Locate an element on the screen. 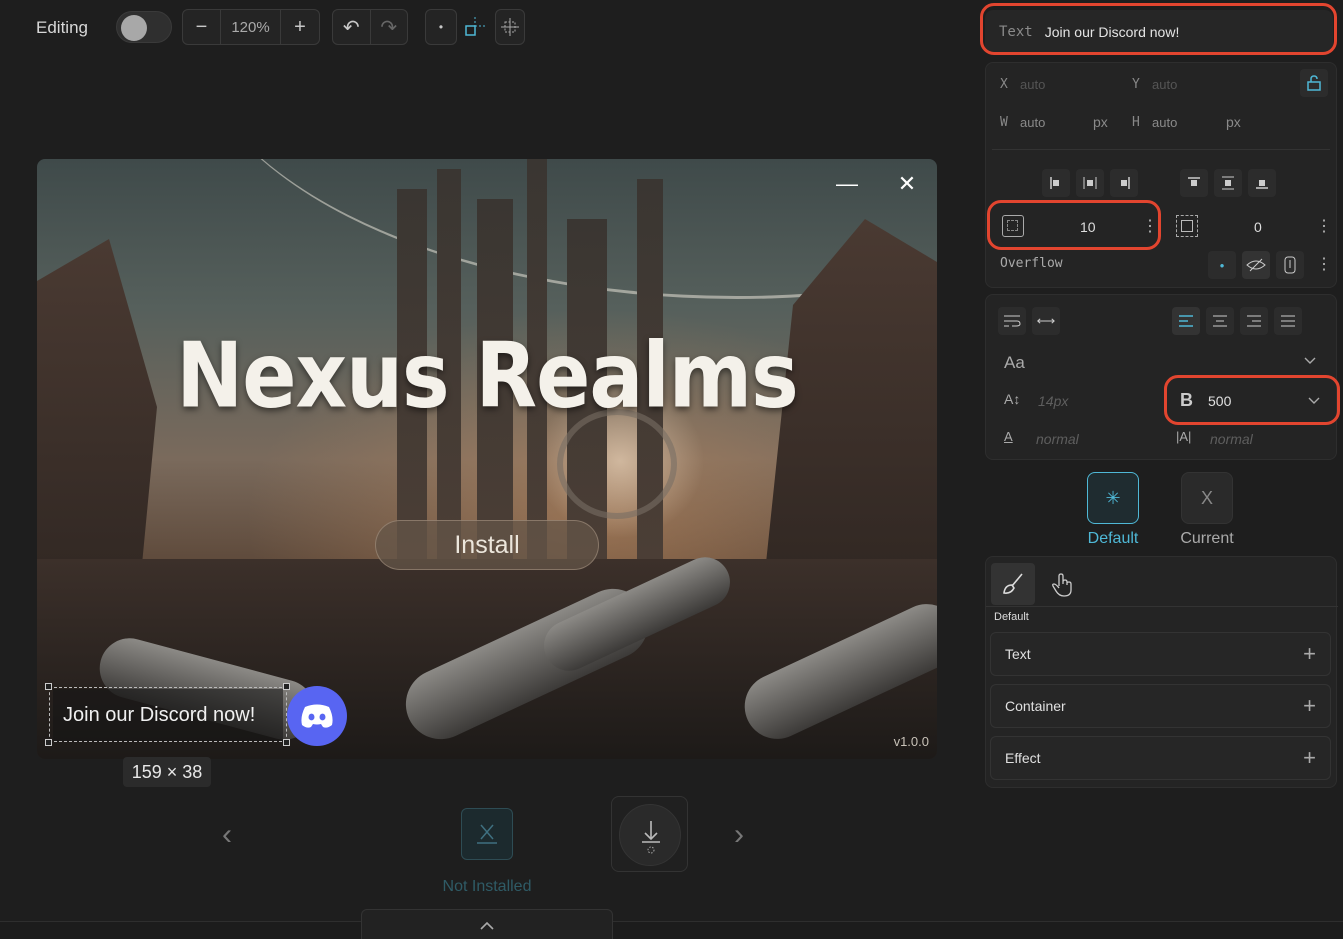 This screenshot has width=1343, height=939. state-current-label: Current is located at coordinates (1207, 538).